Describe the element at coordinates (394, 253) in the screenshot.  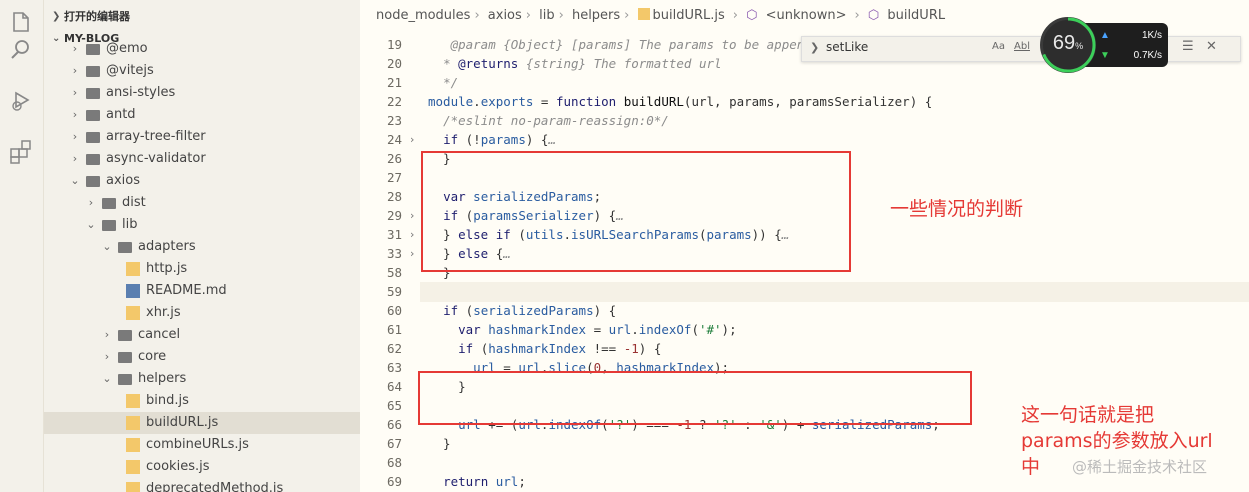
I see `line-number: 33` at that location.